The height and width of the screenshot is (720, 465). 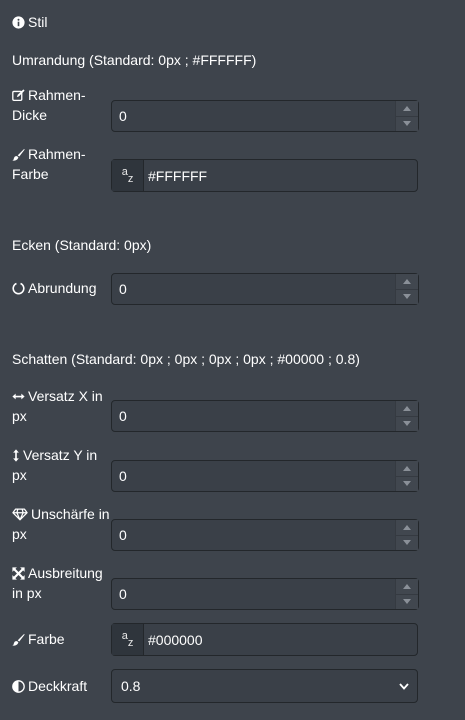 What do you see at coordinates (126, 686) in the screenshot?
I see `opacity-value: 0.8` at bounding box center [126, 686].